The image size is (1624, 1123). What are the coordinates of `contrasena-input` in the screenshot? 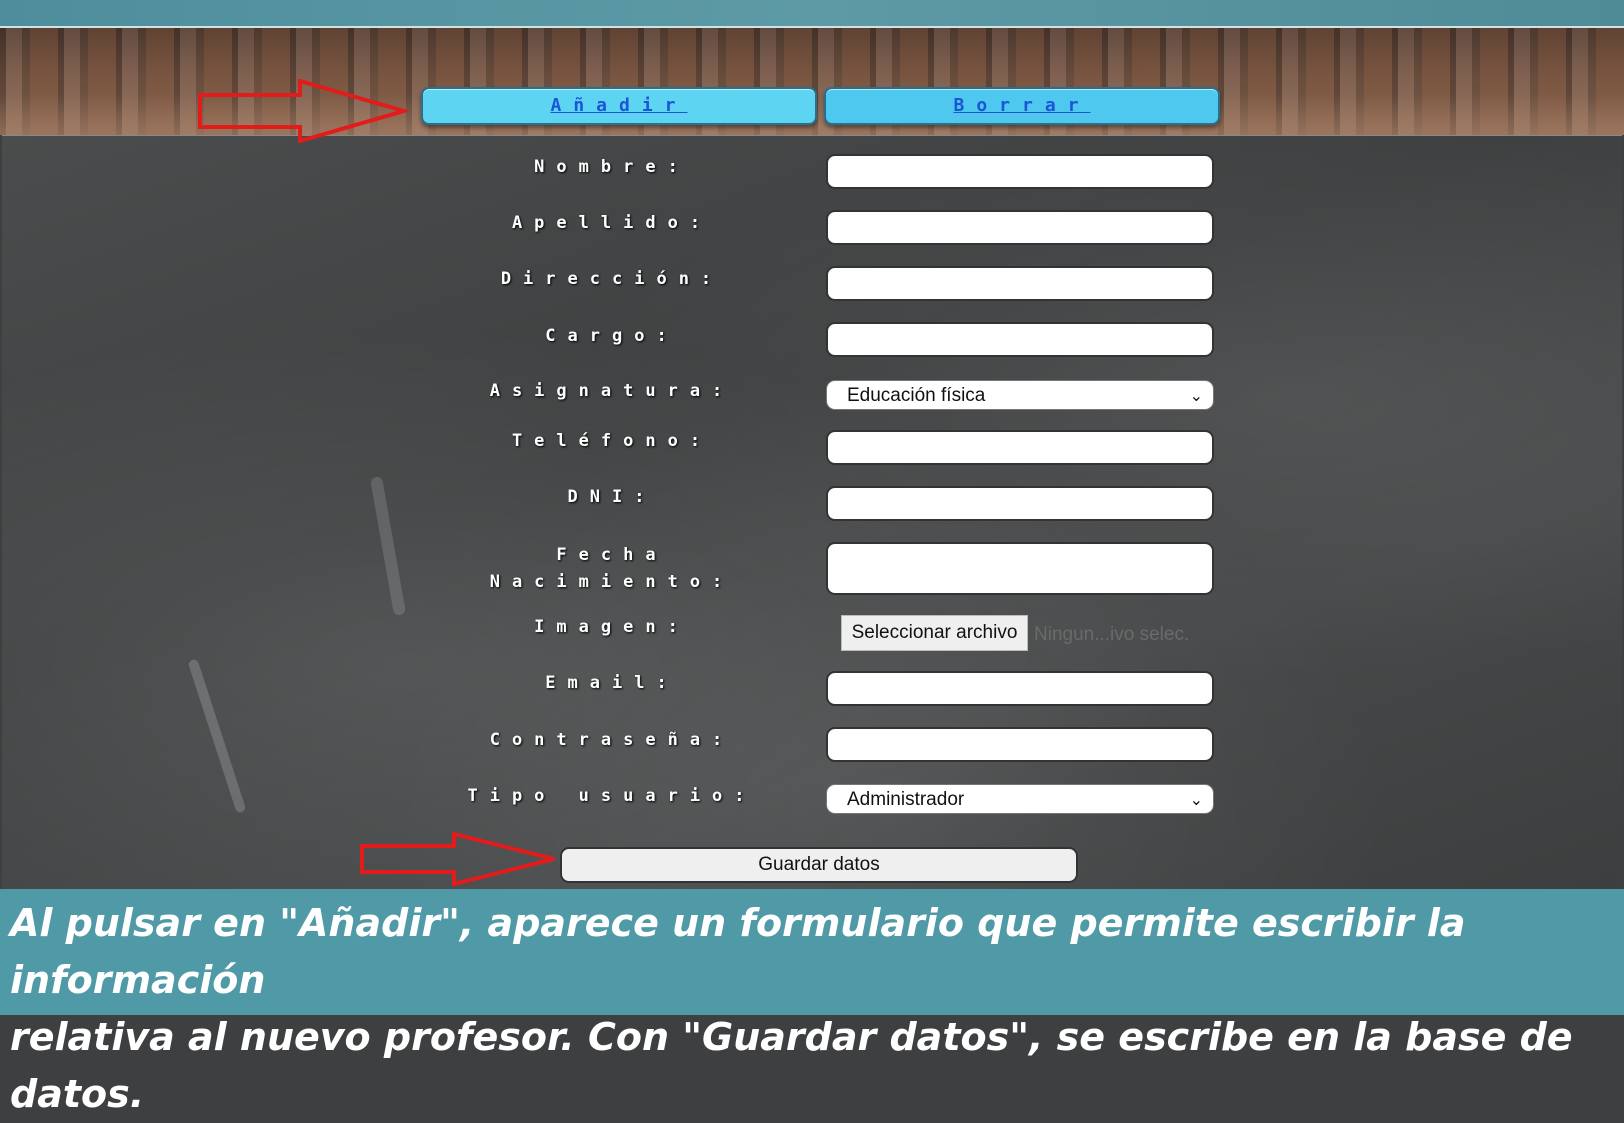 It's located at (1020, 744).